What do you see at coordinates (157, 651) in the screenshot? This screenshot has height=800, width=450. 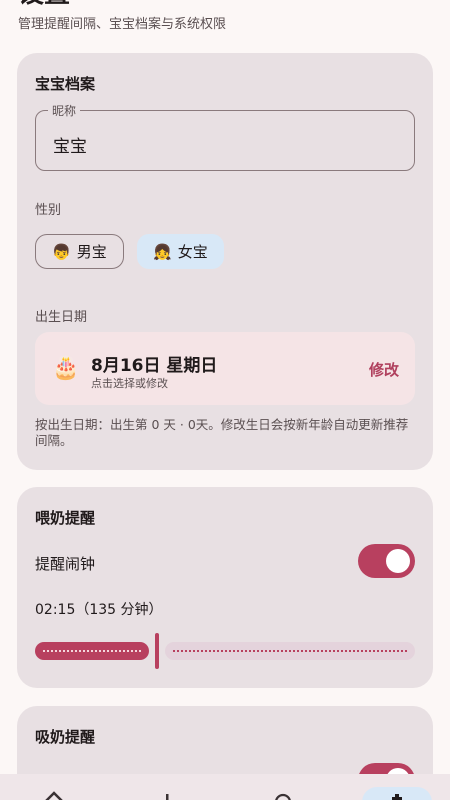 I see `slider-handle` at bounding box center [157, 651].